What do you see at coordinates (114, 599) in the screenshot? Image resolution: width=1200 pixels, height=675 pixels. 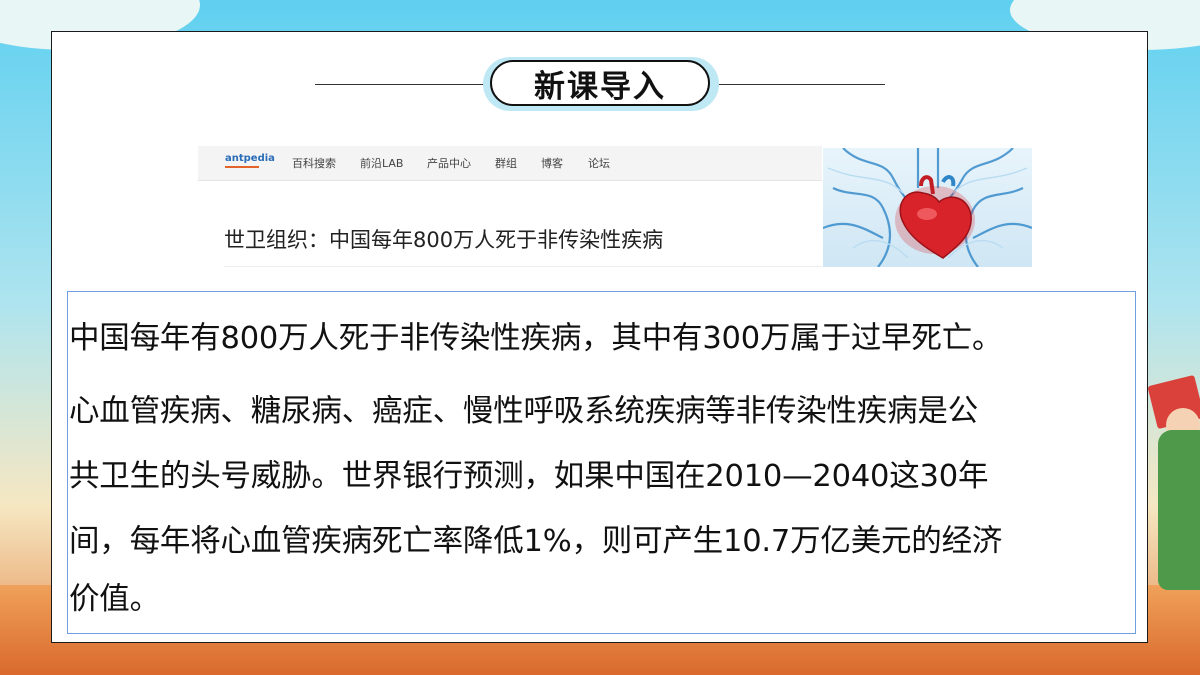 I see `body-text-line-5: 价值。` at bounding box center [114, 599].